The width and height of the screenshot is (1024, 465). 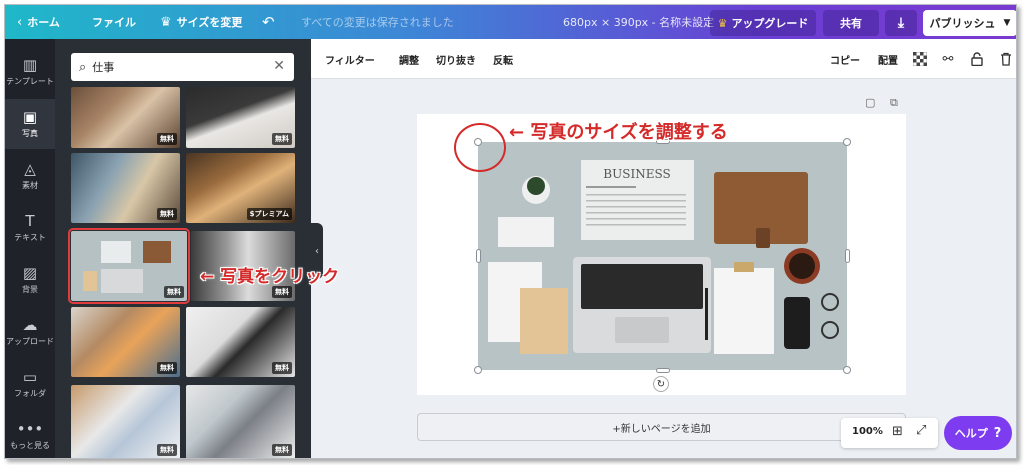 I want to click on rail-item-photos: ▣ 写真, so click(x=30, y=124).